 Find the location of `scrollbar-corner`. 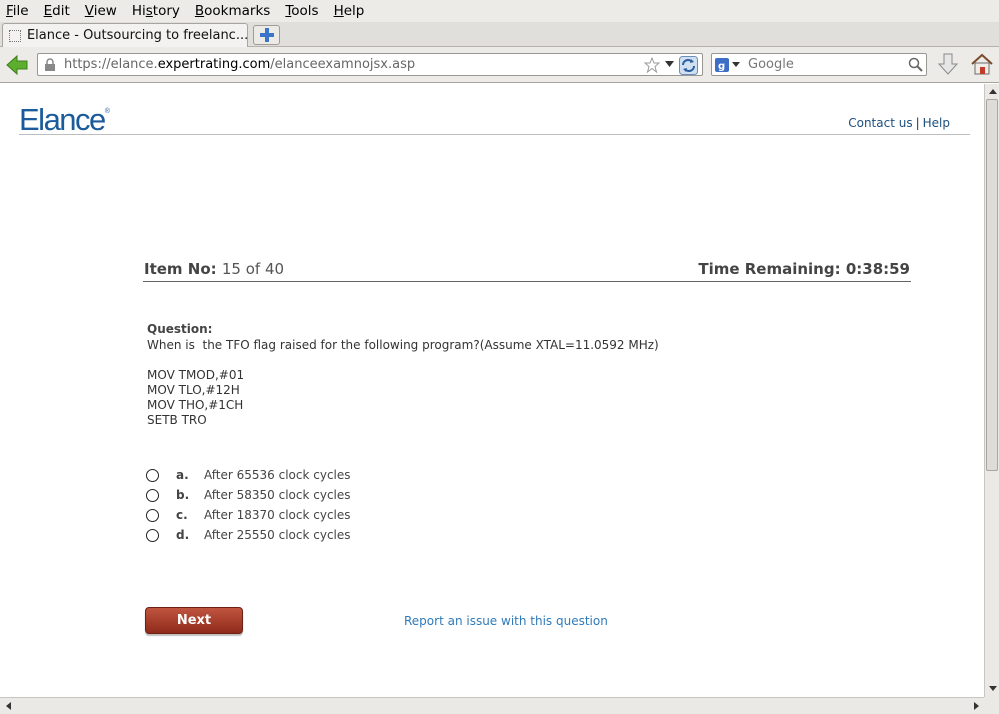

scrollbar-corner is located at coordinates (991, 705).